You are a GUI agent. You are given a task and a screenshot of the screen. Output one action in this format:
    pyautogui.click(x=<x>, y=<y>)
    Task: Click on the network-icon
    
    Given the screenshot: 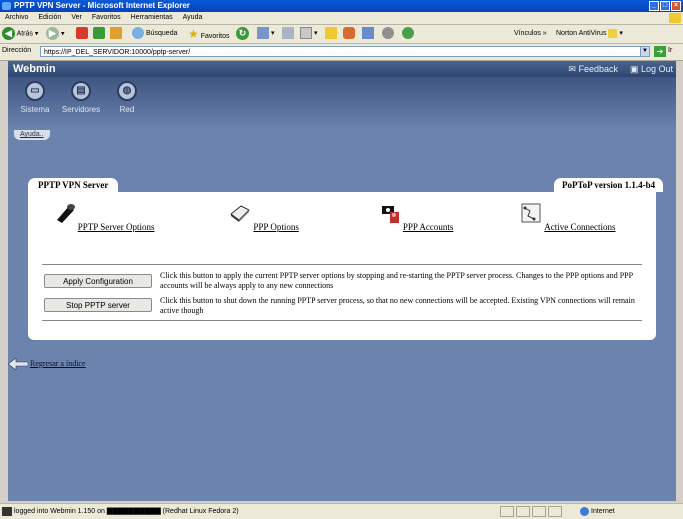 What is the action you would take?
    pyautogui.click(x=408, y=33)
    